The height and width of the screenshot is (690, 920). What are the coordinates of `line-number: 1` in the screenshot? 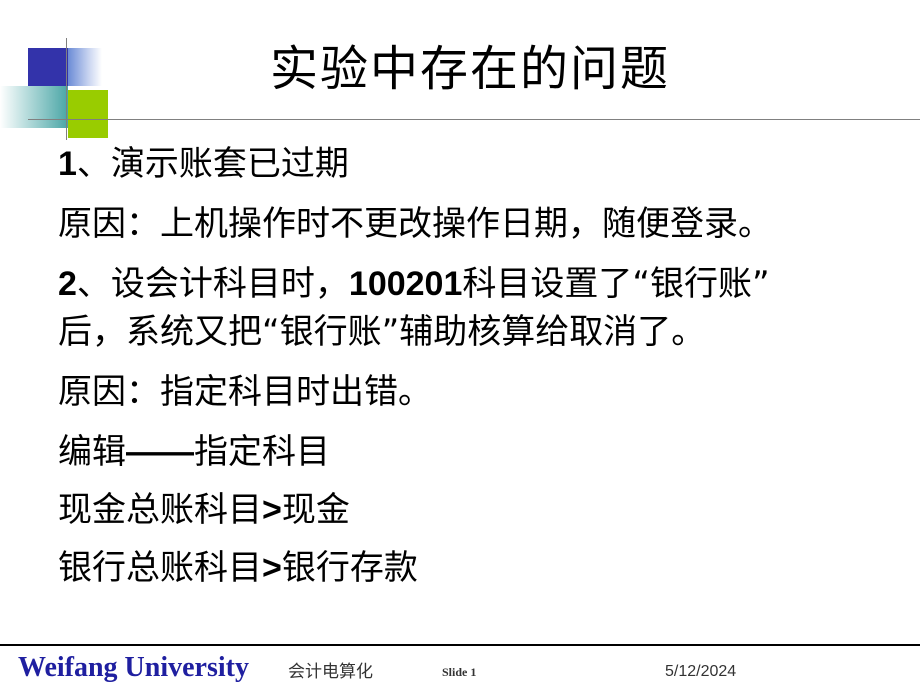 It's located at (67, 164).